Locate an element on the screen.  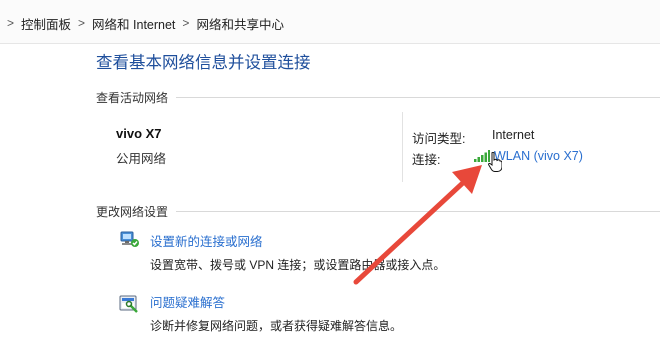
breadcrumb-item-control-panel: 控制面板 is located at coordinates (46, 23).